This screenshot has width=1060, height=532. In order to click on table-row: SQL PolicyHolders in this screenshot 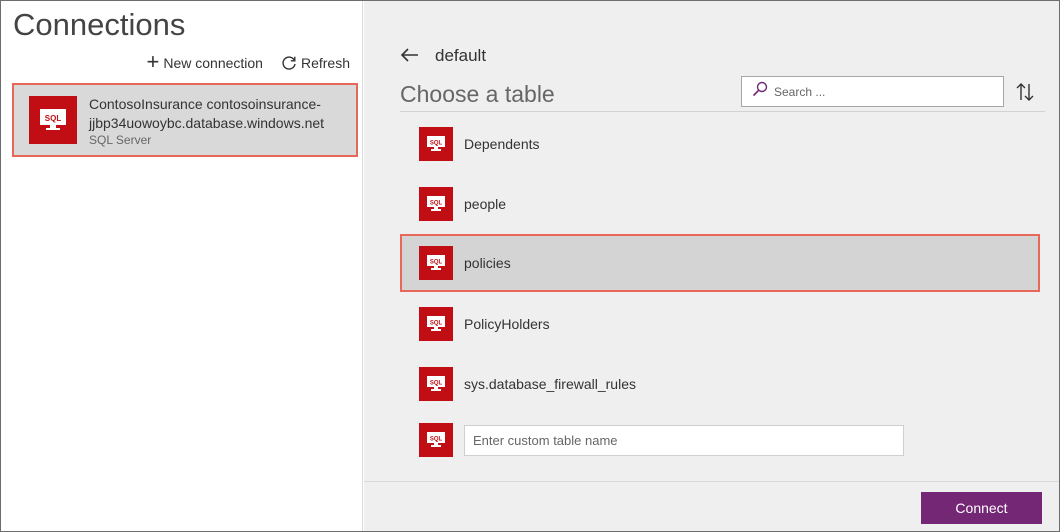, I will do `click(720, 324)`.